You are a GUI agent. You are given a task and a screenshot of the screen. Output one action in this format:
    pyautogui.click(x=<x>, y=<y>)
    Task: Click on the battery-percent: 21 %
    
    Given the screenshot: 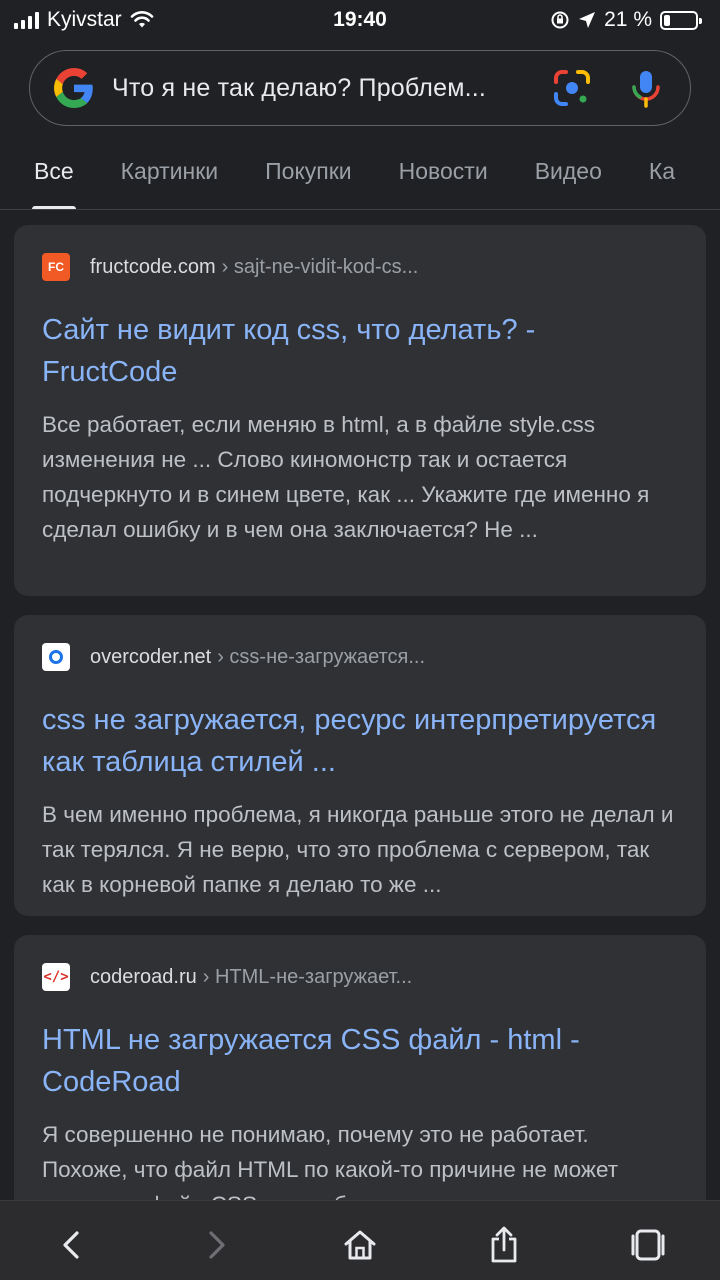 What is the action you would take?
    pyautogui.click(x=628, y=19)
    